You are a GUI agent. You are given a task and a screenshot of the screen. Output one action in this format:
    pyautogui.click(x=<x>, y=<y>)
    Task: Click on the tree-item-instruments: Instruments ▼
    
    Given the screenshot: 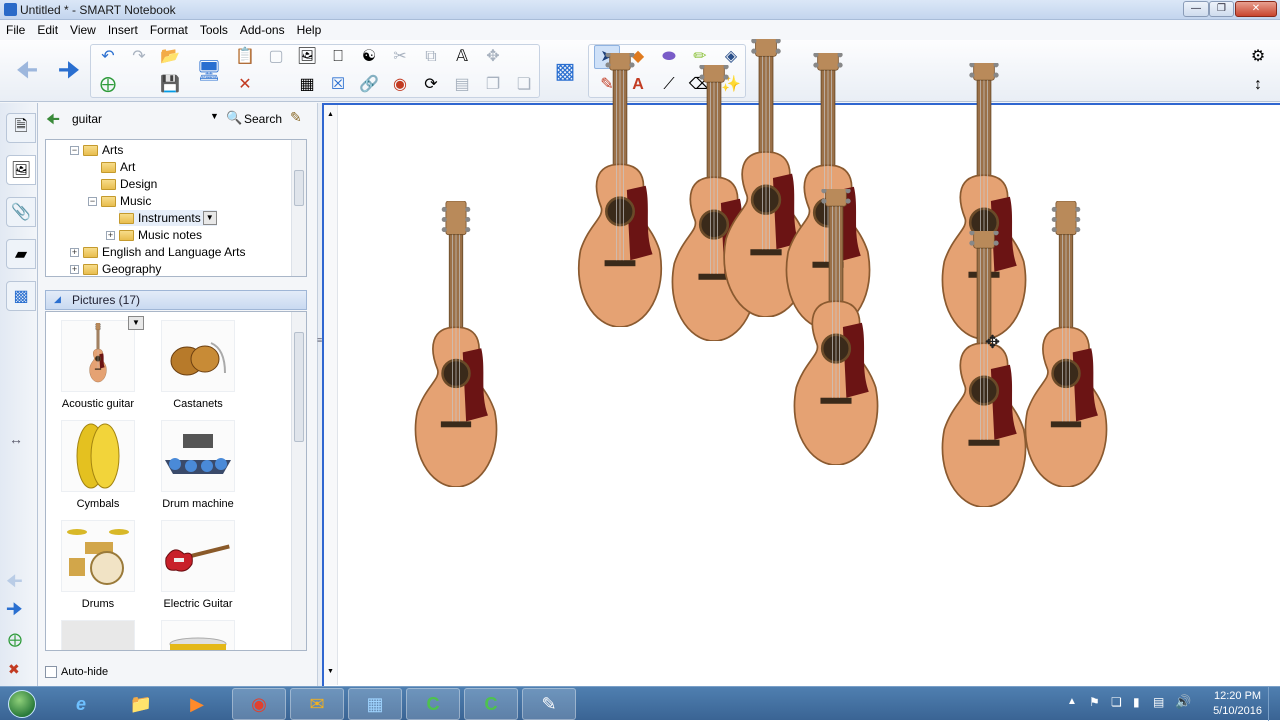 What is the action you would take?
    pyautogui.click(x=168, y=218)
    